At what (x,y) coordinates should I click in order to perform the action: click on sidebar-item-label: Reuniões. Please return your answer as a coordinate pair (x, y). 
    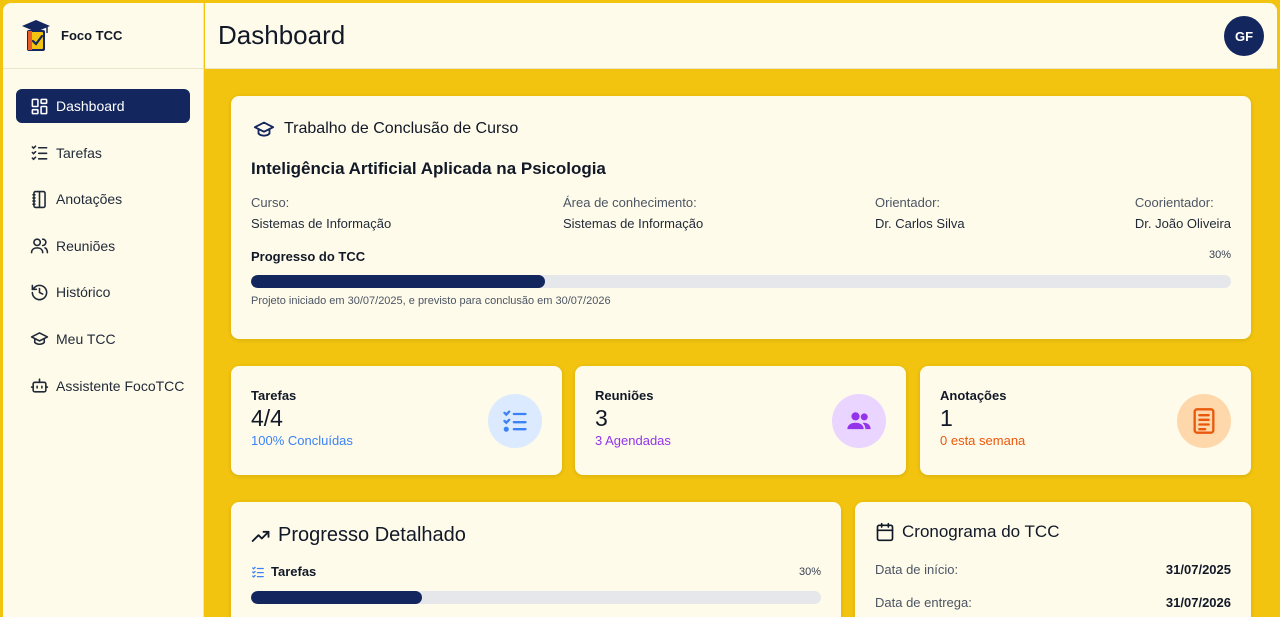
    Looking at the image, I should click on (86, 245).